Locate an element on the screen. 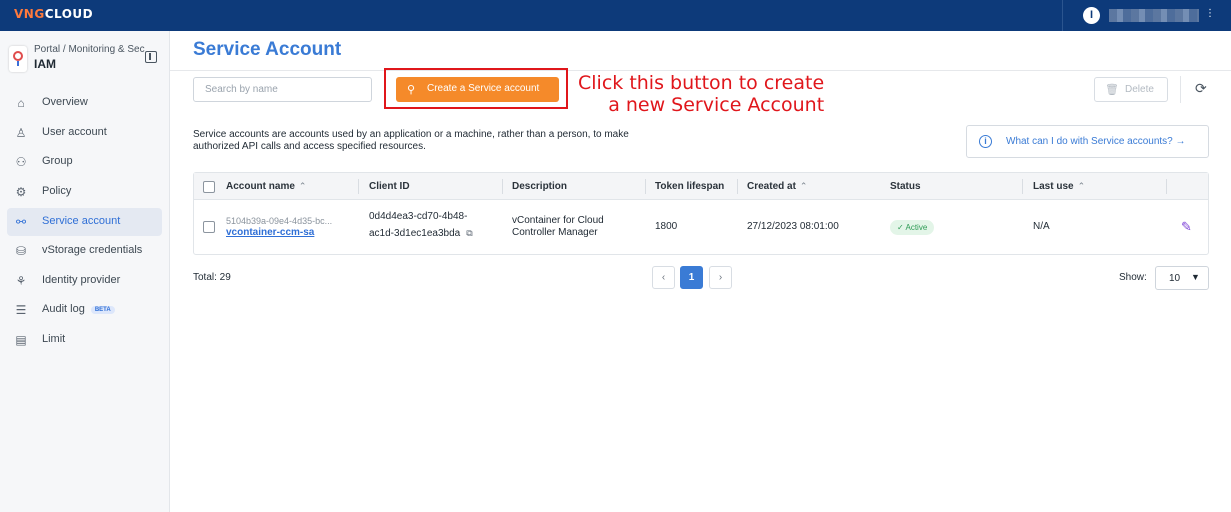 The width and height of the screenshot is (1231, 512). page-size-select: 10 ▼ is located at coordinates (1182, 278).